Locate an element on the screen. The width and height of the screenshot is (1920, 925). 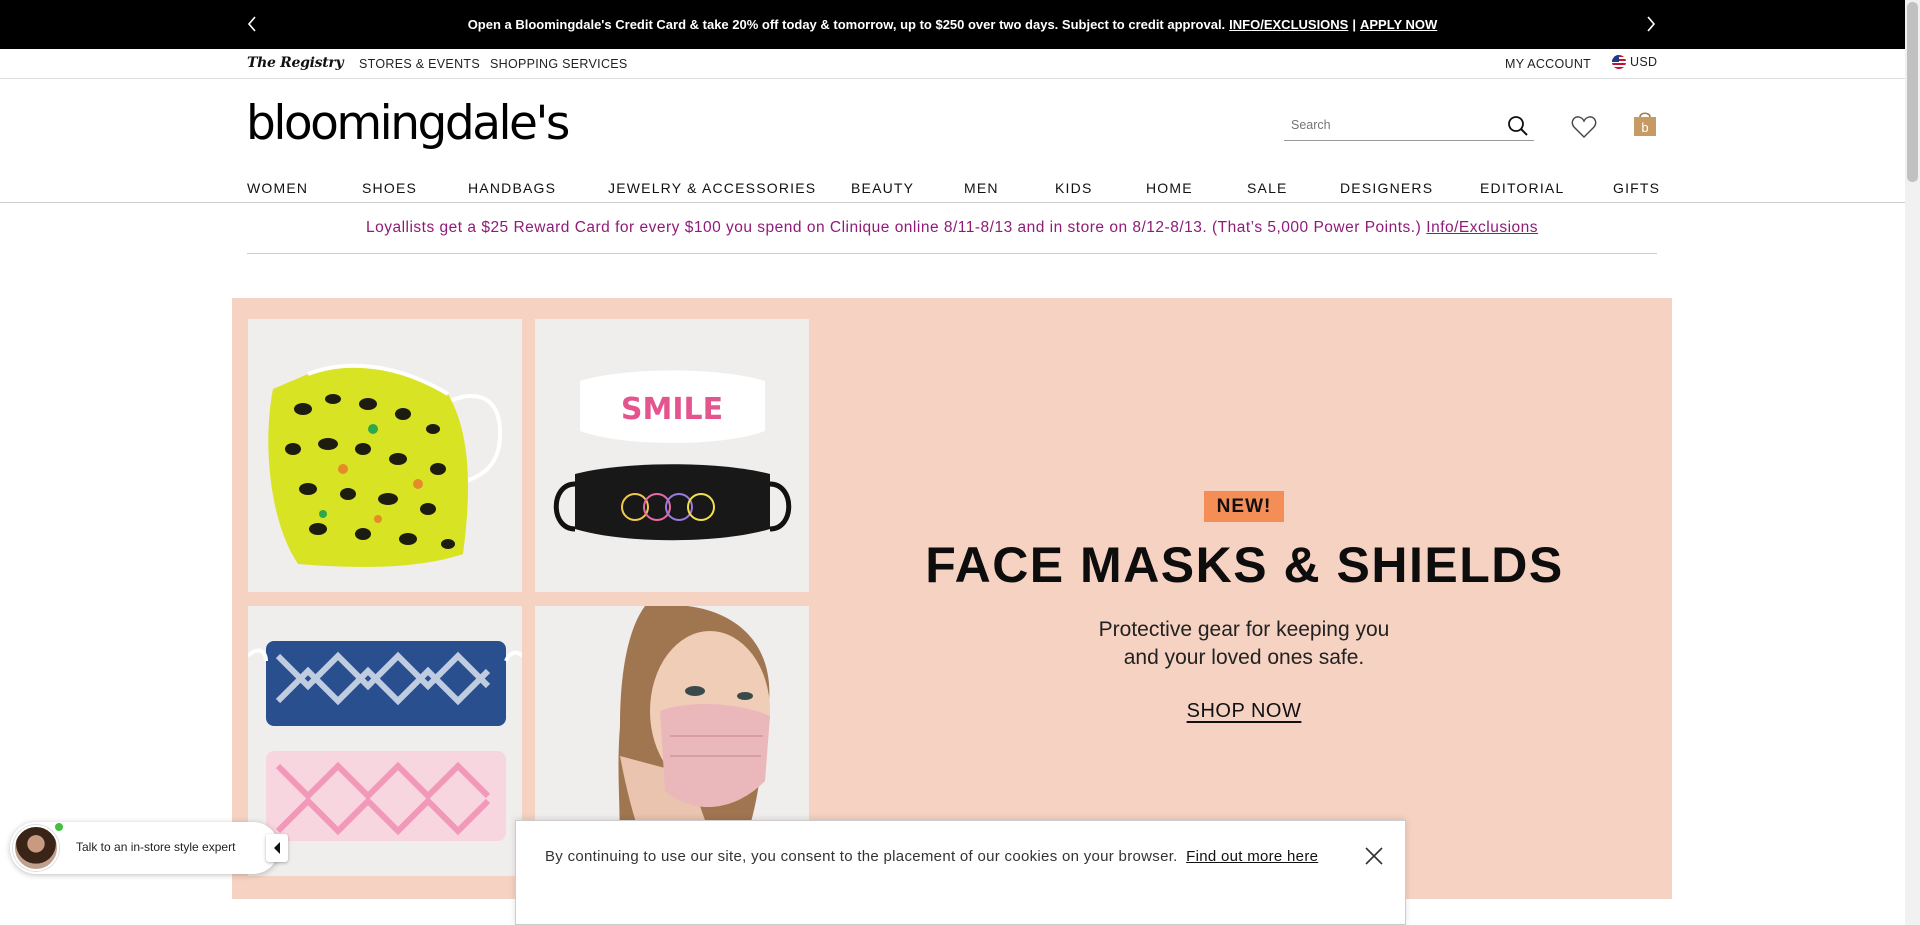
nav-home: HOME is located at coordinates (1169, 188).